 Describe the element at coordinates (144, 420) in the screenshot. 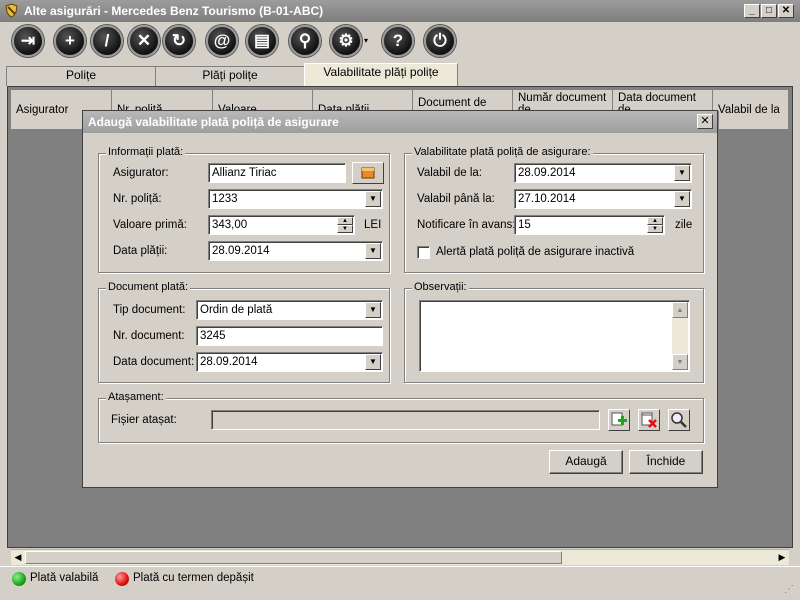

I see `label-fisier-atasat: Fișier atașat:` at that location.